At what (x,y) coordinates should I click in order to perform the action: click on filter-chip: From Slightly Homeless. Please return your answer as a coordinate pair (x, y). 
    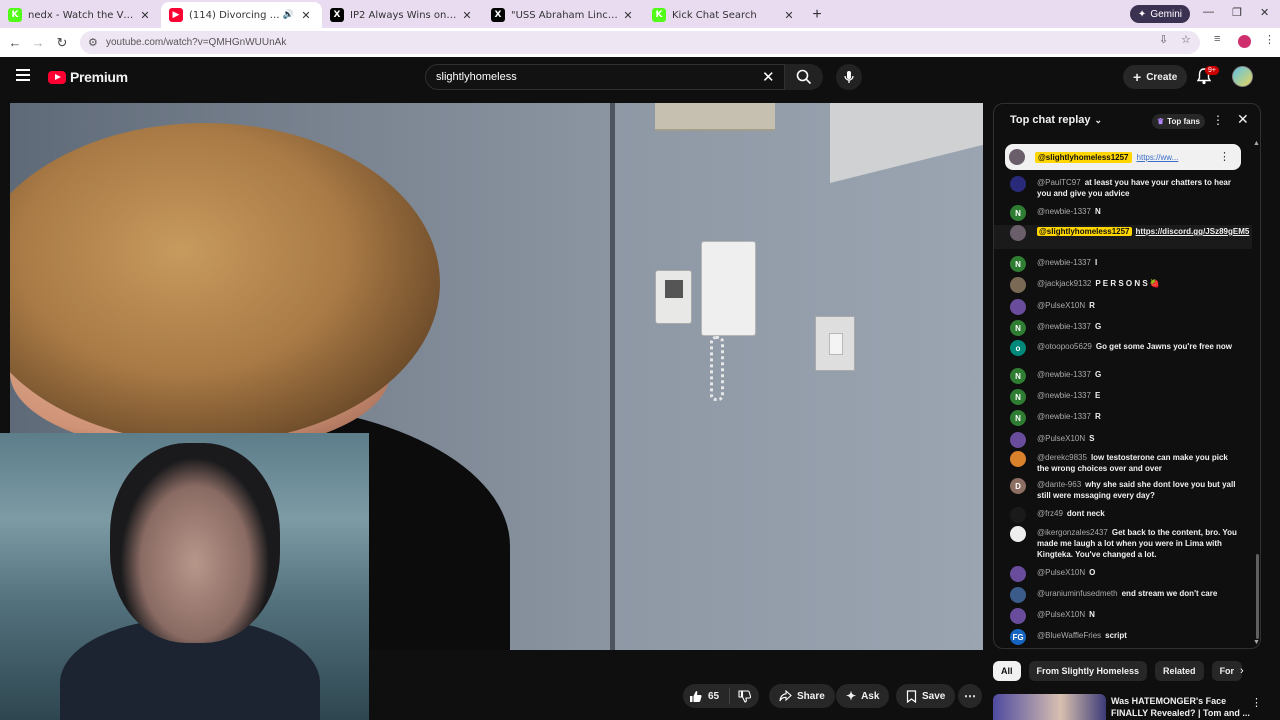
    Looking at the image, I should click on (1088, 671).